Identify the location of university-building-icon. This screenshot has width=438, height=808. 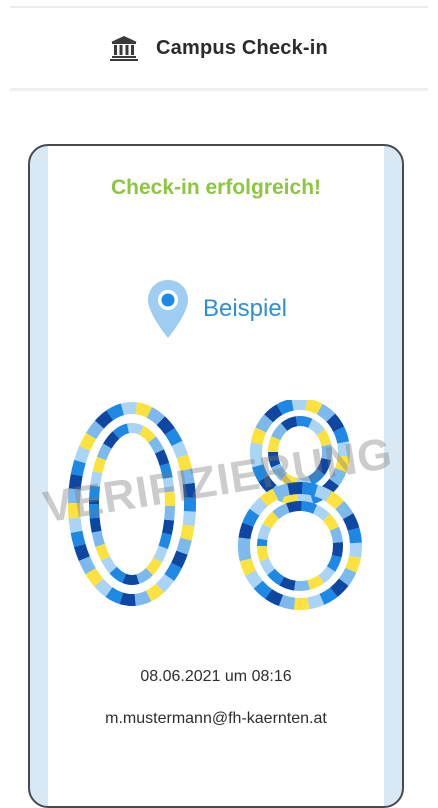
(124, 48).